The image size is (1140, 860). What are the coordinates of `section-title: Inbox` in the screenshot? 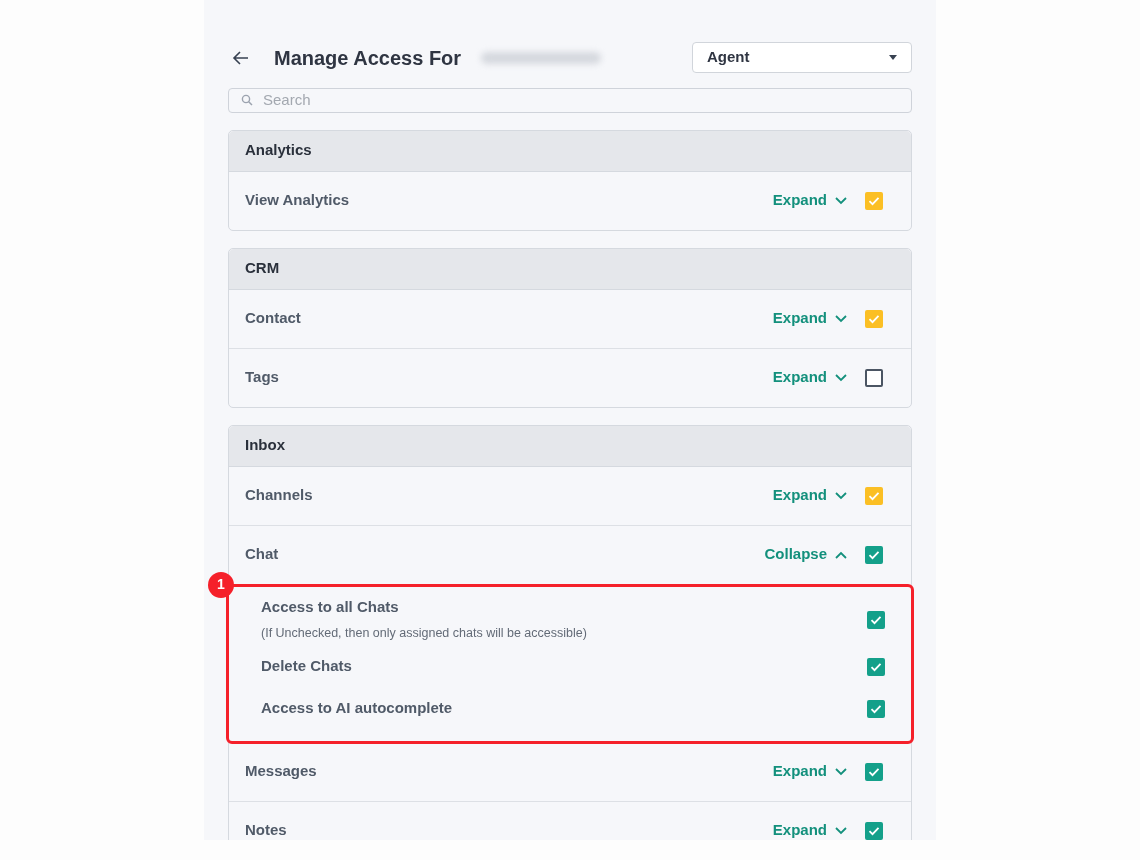 It's located at (265, 445).